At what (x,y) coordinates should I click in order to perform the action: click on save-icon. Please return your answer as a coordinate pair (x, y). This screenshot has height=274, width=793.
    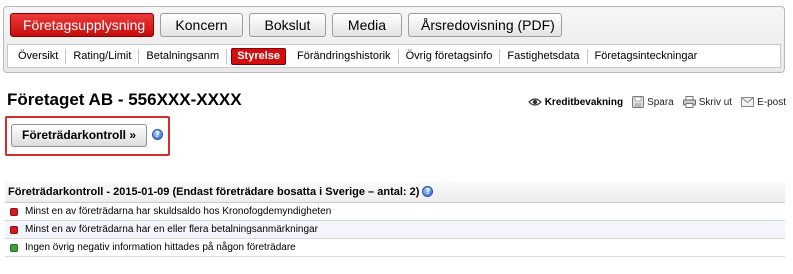
    Looking at the image, I should click on (638, 102).